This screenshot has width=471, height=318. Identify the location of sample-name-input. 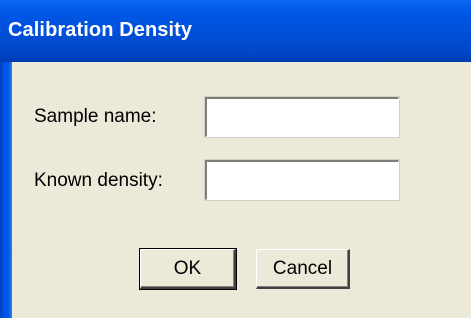
(302, 117).